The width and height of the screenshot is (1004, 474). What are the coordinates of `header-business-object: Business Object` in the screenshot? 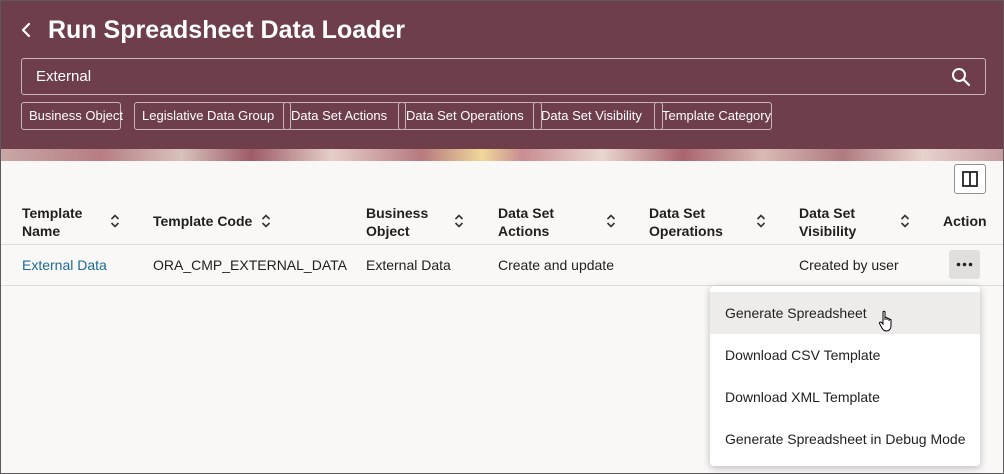 It's located at (397, 222).